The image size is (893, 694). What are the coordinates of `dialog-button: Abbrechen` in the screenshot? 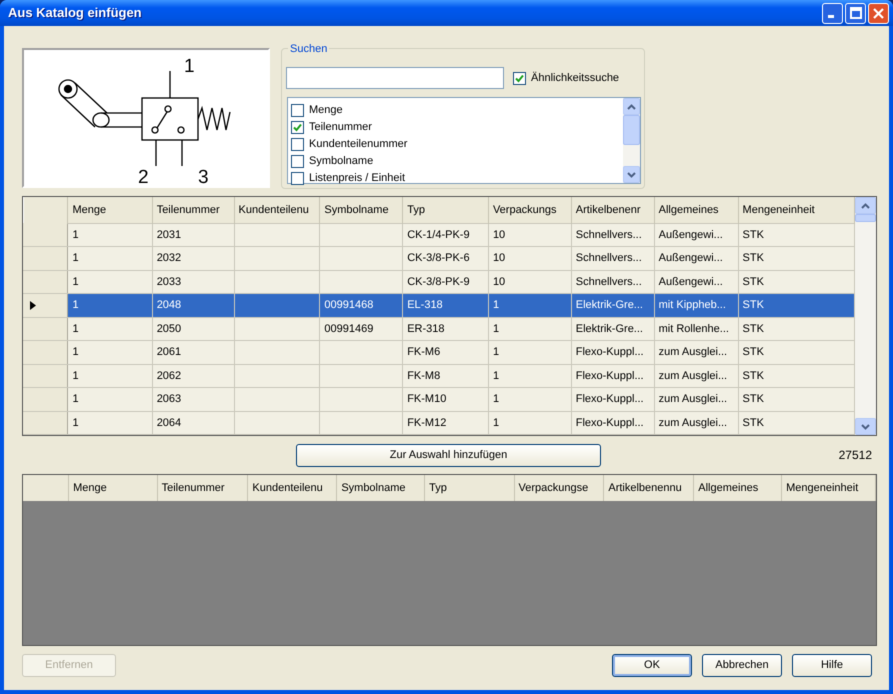 It's located at (742, 665).